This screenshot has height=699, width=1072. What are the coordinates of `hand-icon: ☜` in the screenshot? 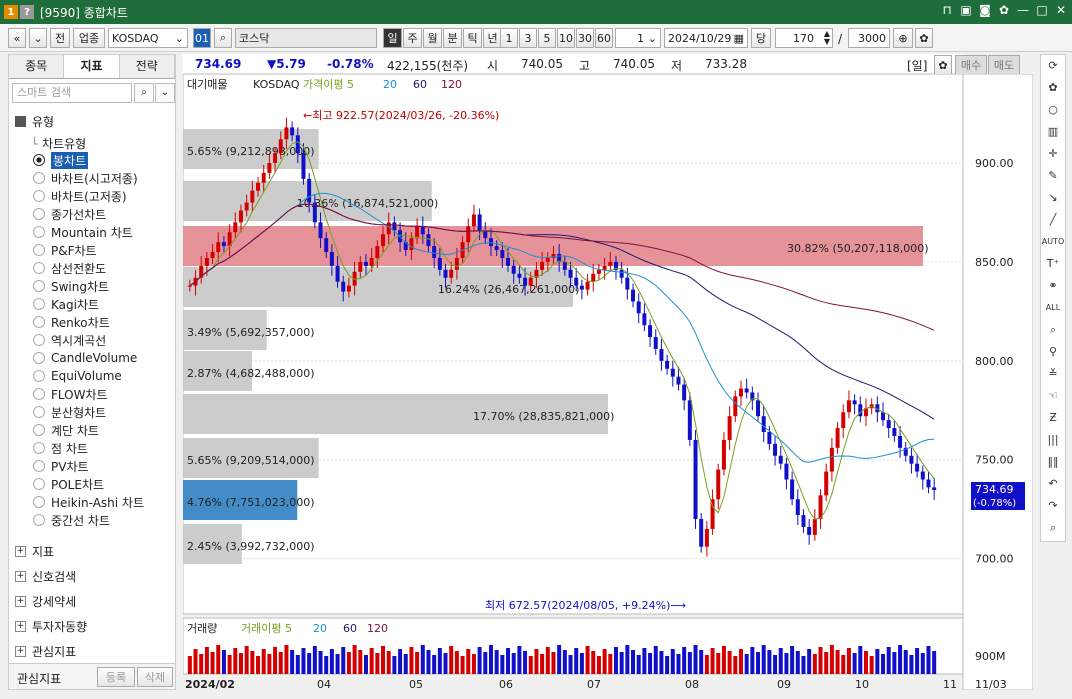 It's located at (1053, 396).